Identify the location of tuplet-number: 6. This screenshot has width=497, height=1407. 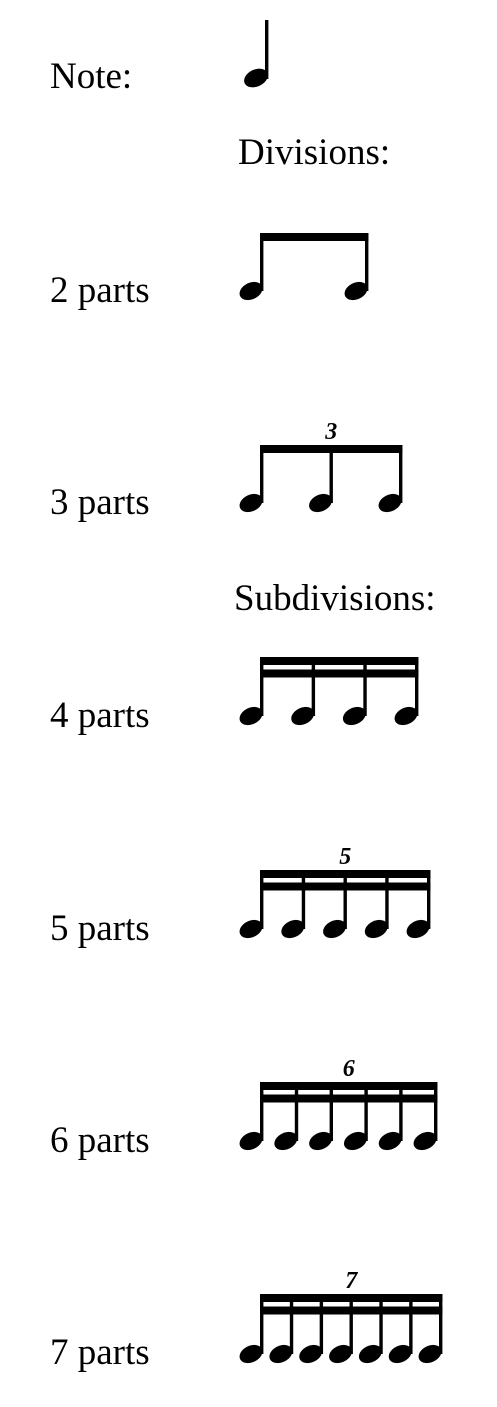
(349, 1069).